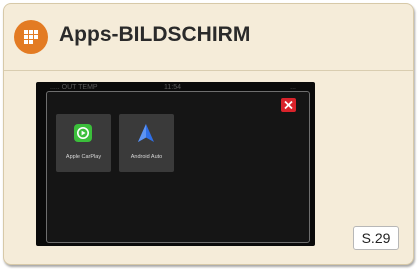 The image size is (418, 269). What do you see at coordinates (376, 238) in the screenshot?
I see `page-reference-badge: S.29` at bounding box center [376, 238].